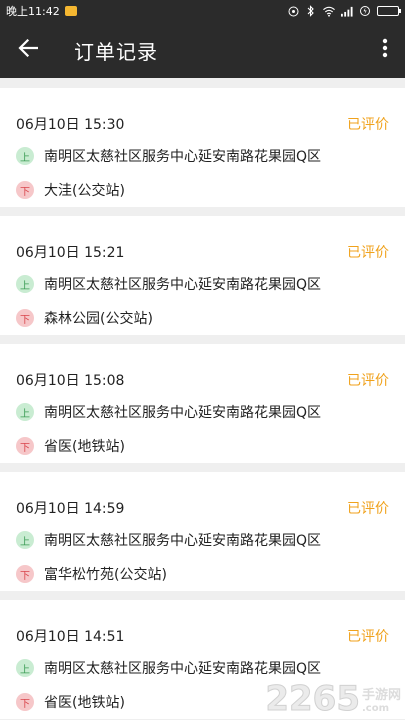  I want to click on watermark-logo: 2265 手游网 .com, so click(333, 699).